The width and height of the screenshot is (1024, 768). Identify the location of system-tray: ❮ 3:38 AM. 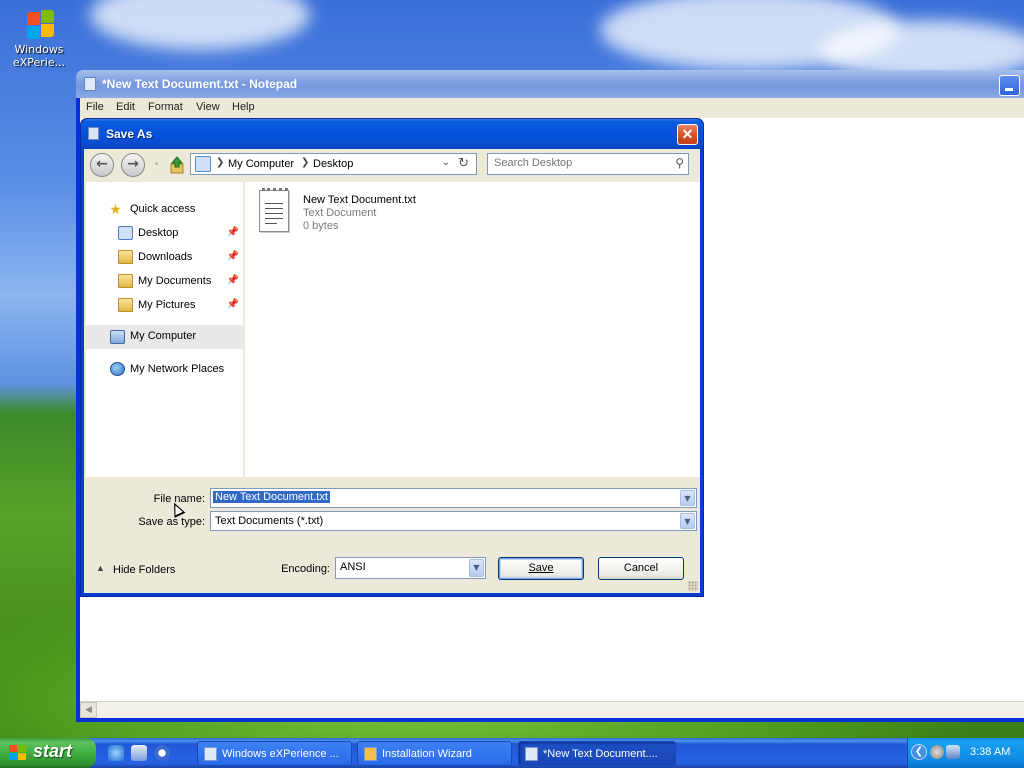
(965, 753).